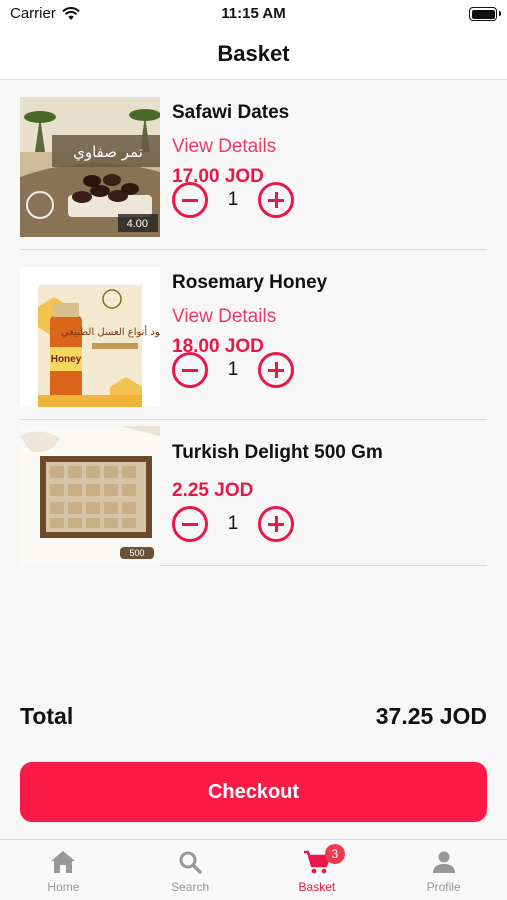 The width and height of the screenshot is (507, 900). I want to click on tab-home-label: Home, so click(63, 887).